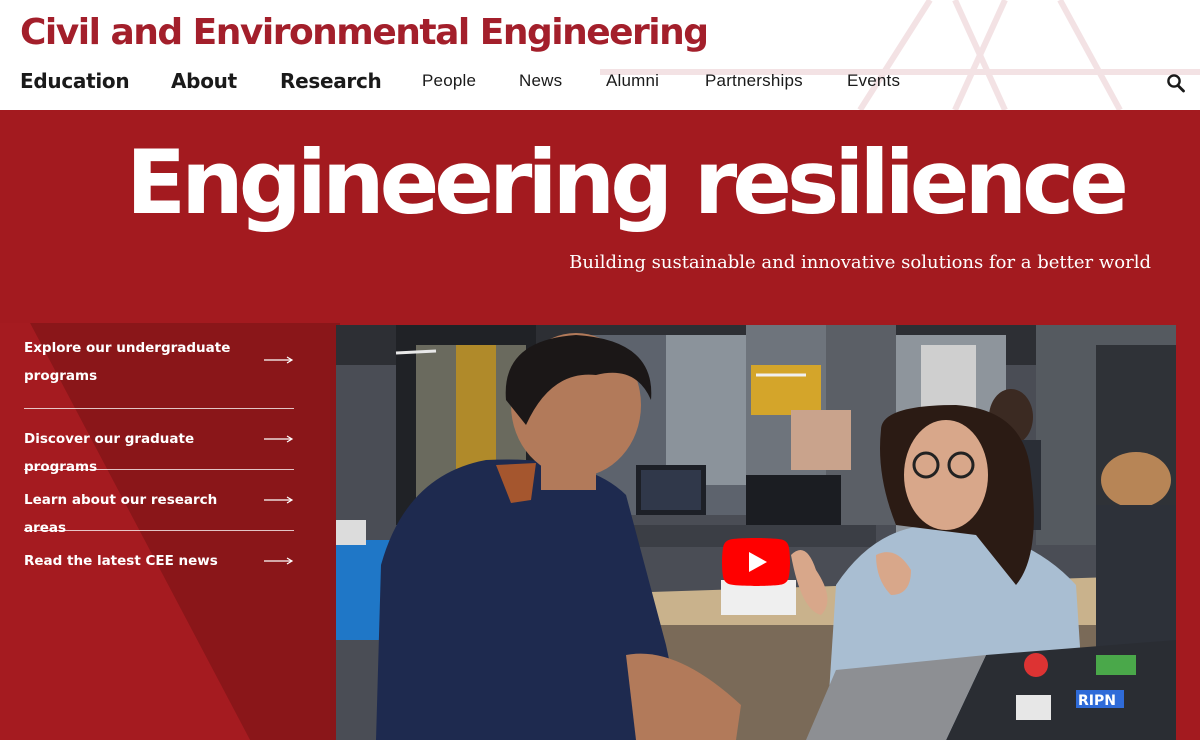 Image resolution: width=1200 pixels, height=740 pixels. Describe the element at coordinates (756, 562) in the screenshot. I see `play-icon` at that location.